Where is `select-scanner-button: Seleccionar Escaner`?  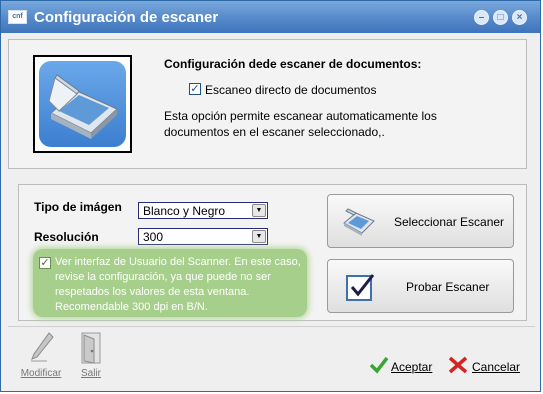 select-scanner-button: Seleccionar Escaner is located at coordinates (420, 221).